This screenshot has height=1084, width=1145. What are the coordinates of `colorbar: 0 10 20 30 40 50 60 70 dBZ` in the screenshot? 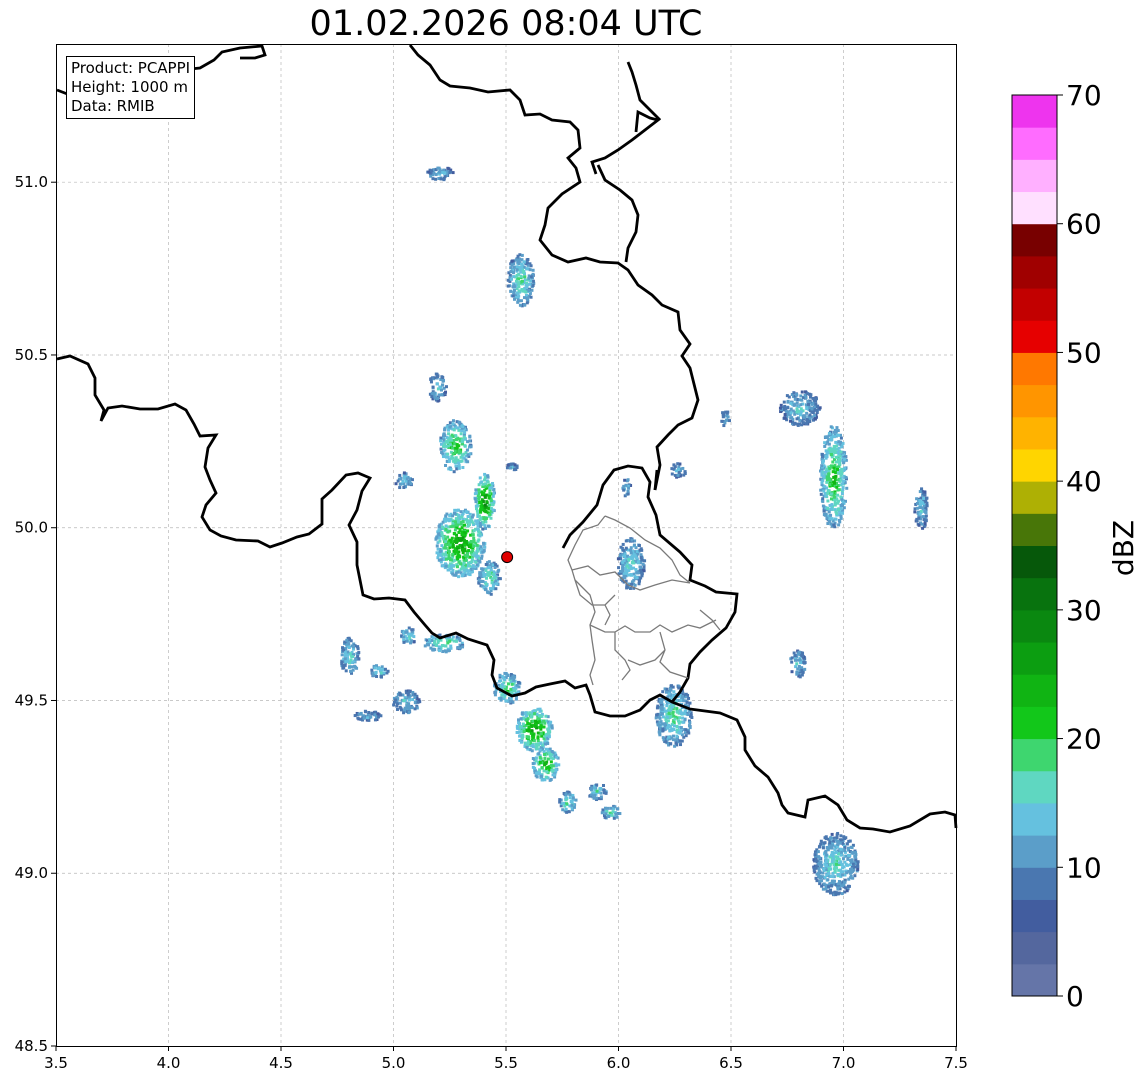 It's located at (1075, 546).